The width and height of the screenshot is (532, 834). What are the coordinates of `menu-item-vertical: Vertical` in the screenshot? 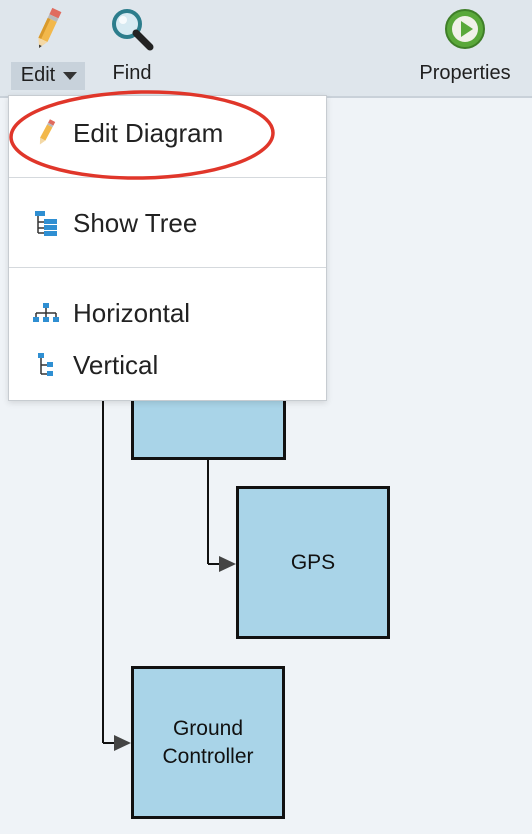 It's located at (167, 365).